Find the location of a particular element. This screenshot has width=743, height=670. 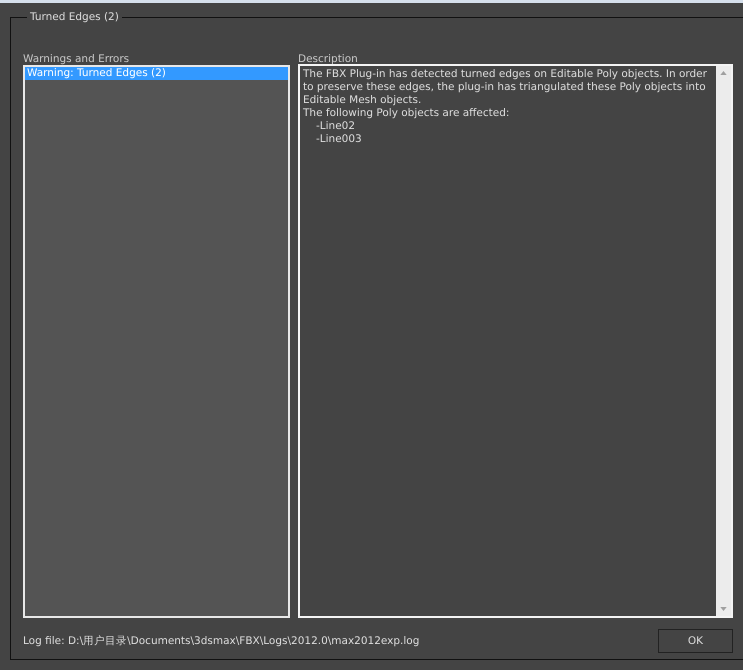

group-title: Turned Edges (2) is located at coordinates (74, 17).